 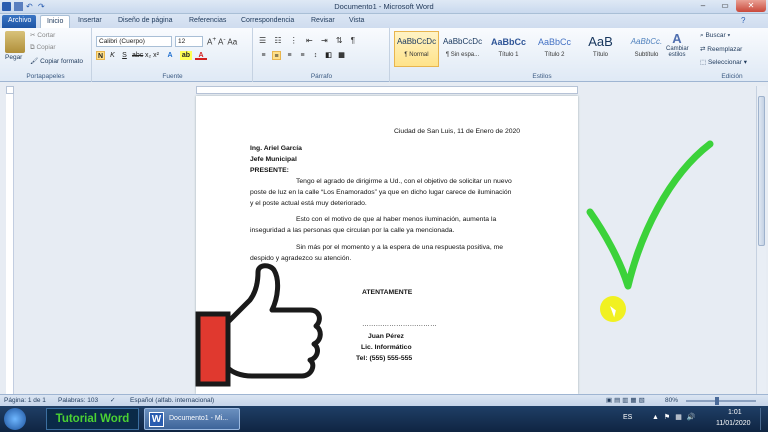 What do you see at coordinates (308, 203) in the screenshot?
I see `paragraph-1-line-3: y el poste actual está muy deteriorado.` at bounding box center [308, 203].